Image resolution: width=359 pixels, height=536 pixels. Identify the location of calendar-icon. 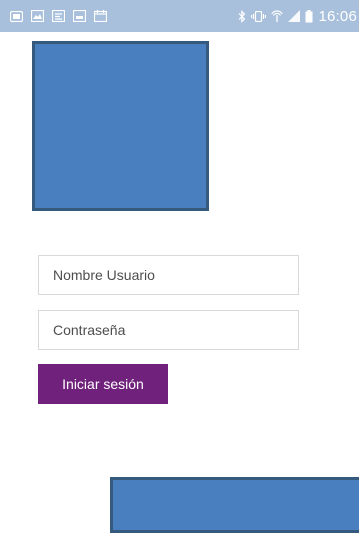
(100, 16).